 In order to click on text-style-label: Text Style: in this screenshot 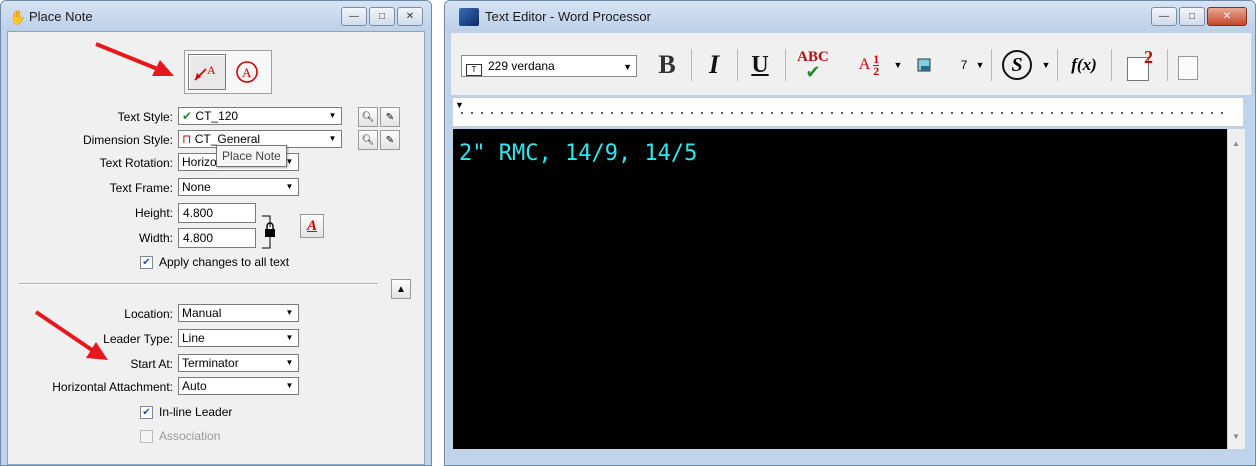, I will do `click(145, 117)`.